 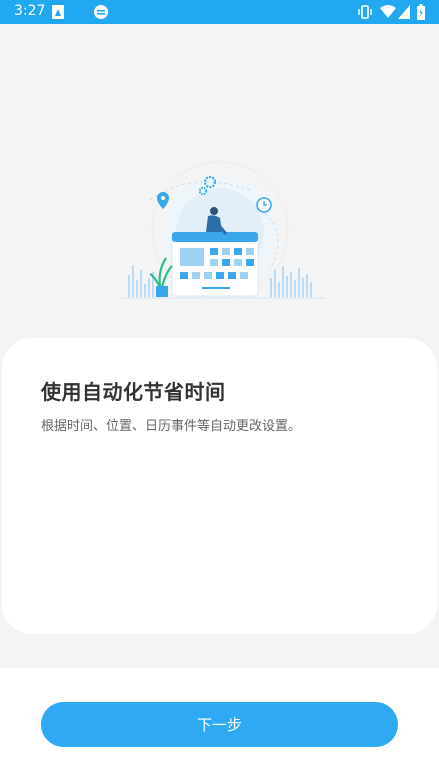 What do you see at coordinates (133, 392) in the screenshot?
I see `page-title: 使用自动化节省时间` at bounding box center [133, 392].